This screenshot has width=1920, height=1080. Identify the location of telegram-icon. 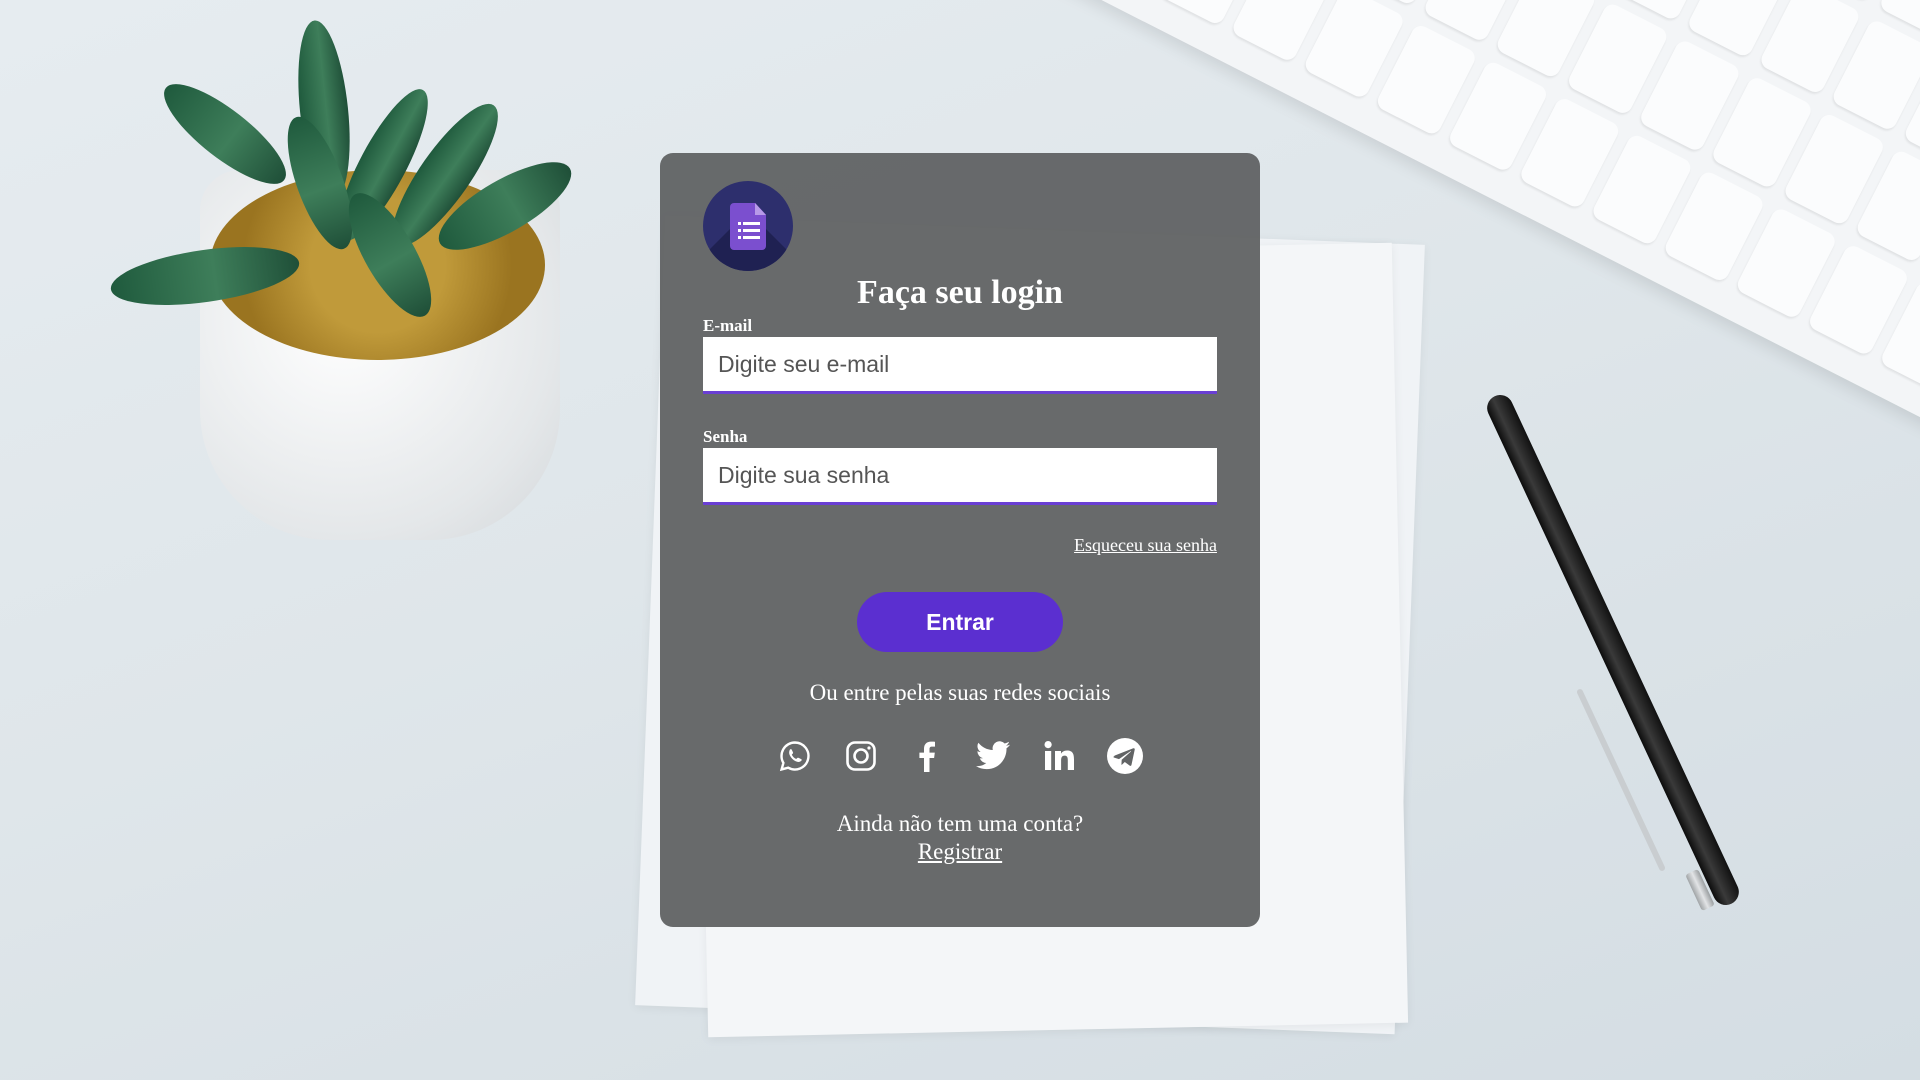
(1125, 756).